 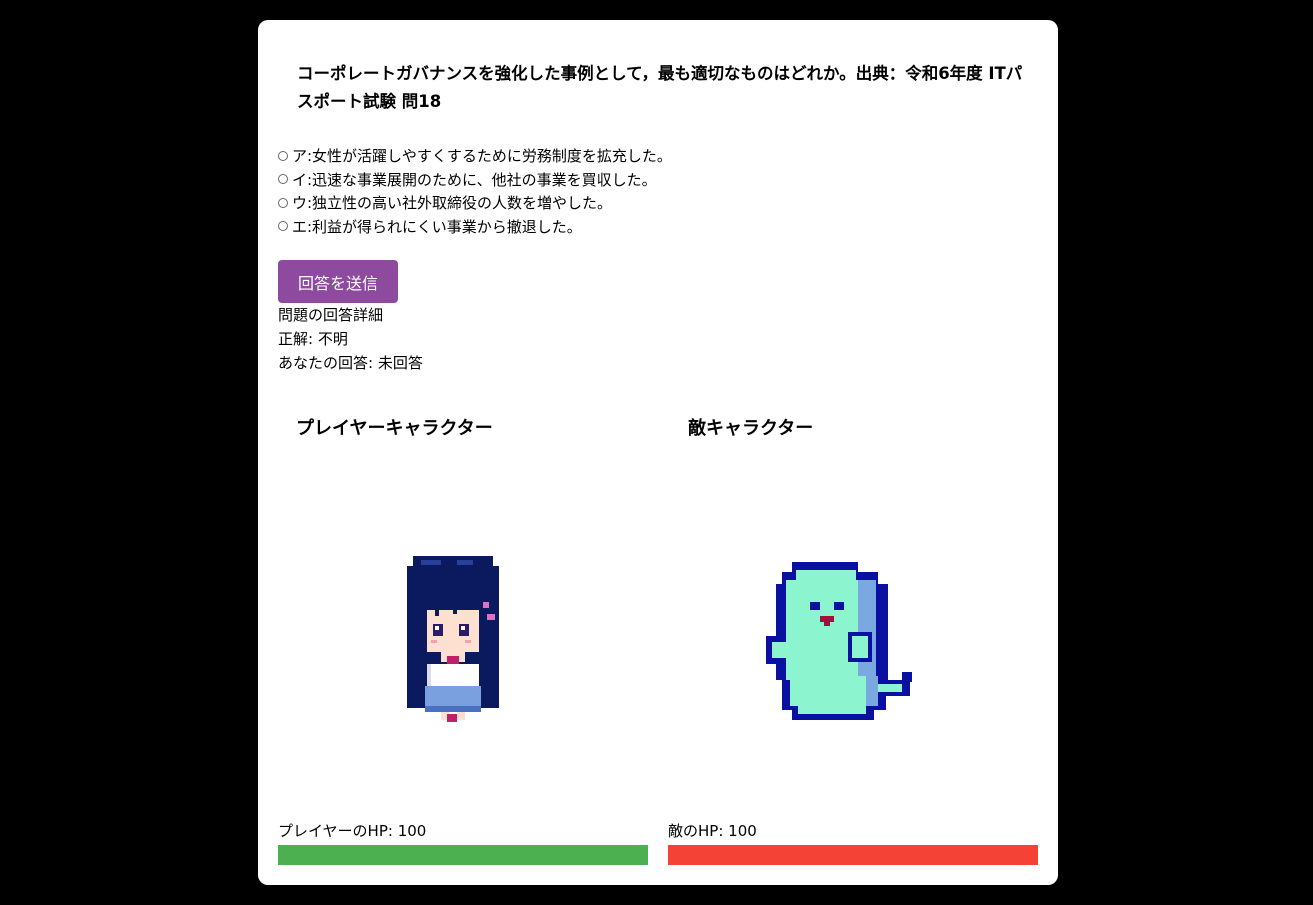 I want to click on option-u: ウ:独立性の高い社外取締役の人数を増やした。, so click(x=648, y=203).